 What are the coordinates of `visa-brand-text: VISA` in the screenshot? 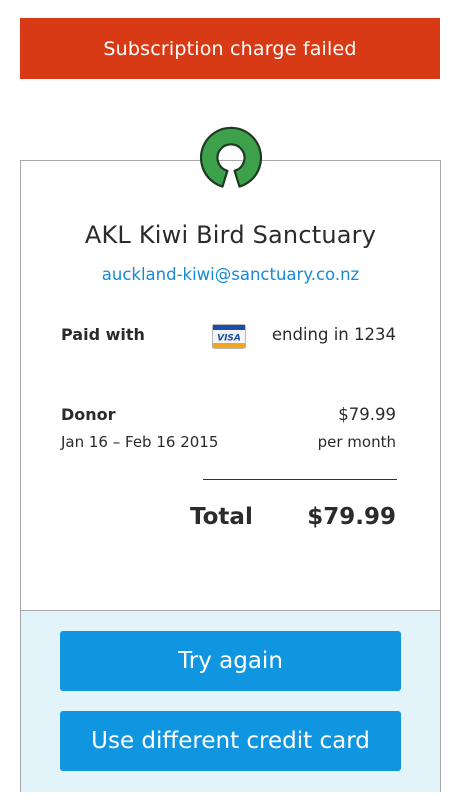 It's located at (229, 339).